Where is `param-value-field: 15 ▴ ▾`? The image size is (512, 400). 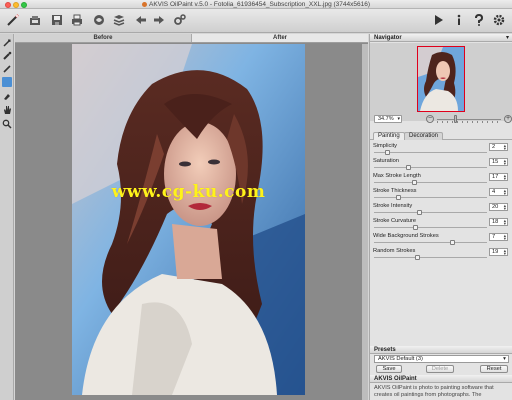
param-value-field: 15 ▴ ▾ is located at coordinates (498, 162).